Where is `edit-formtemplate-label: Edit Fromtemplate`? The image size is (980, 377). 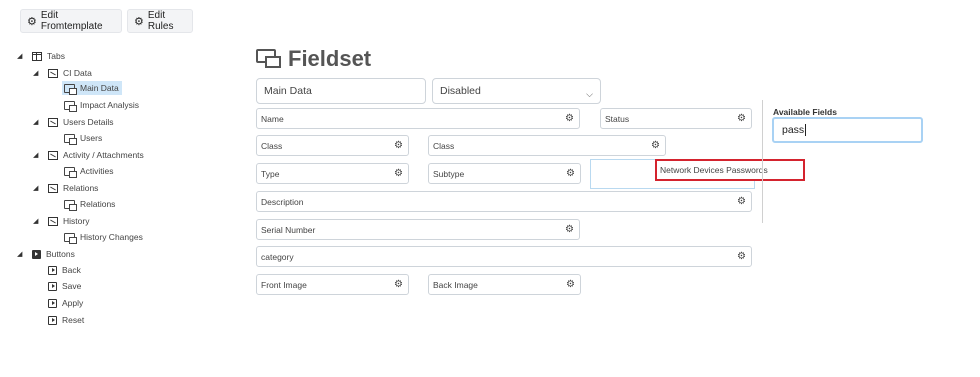 edit-formtemplate-label: Edit Fromtemplate is located at coordinates (71, 21).